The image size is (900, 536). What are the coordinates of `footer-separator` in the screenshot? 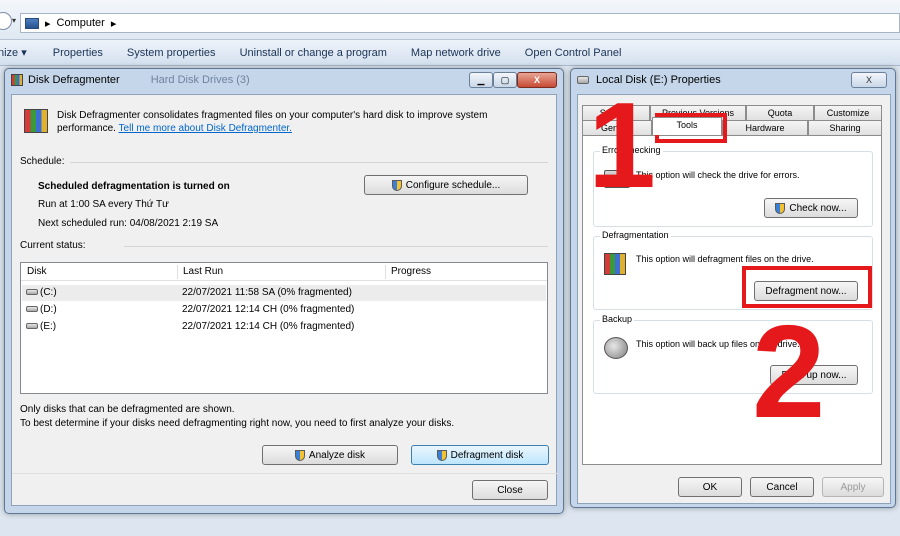 It's located at (285, 473).